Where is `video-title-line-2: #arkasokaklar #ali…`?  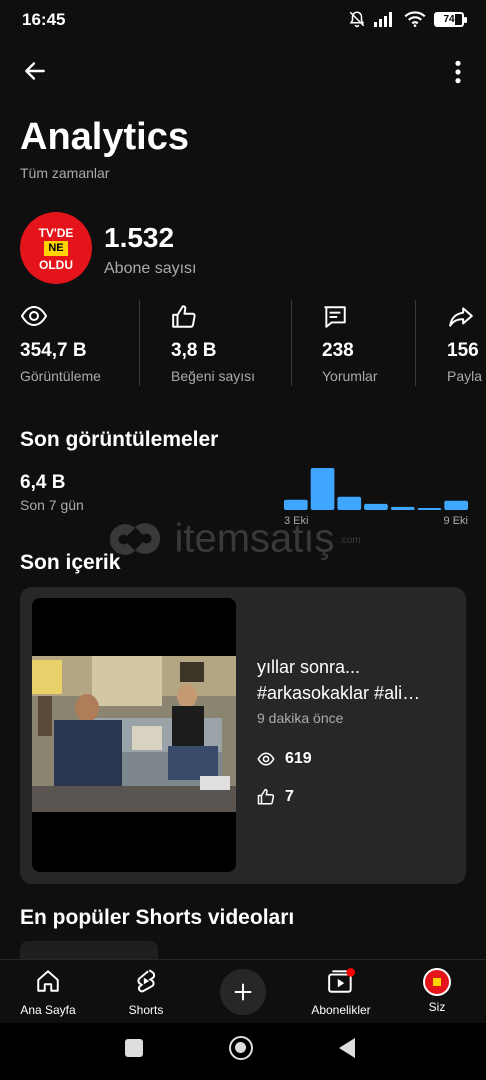
video-title-line-2: #arkasokaklar #ali… is located at coordinates (339, 693).